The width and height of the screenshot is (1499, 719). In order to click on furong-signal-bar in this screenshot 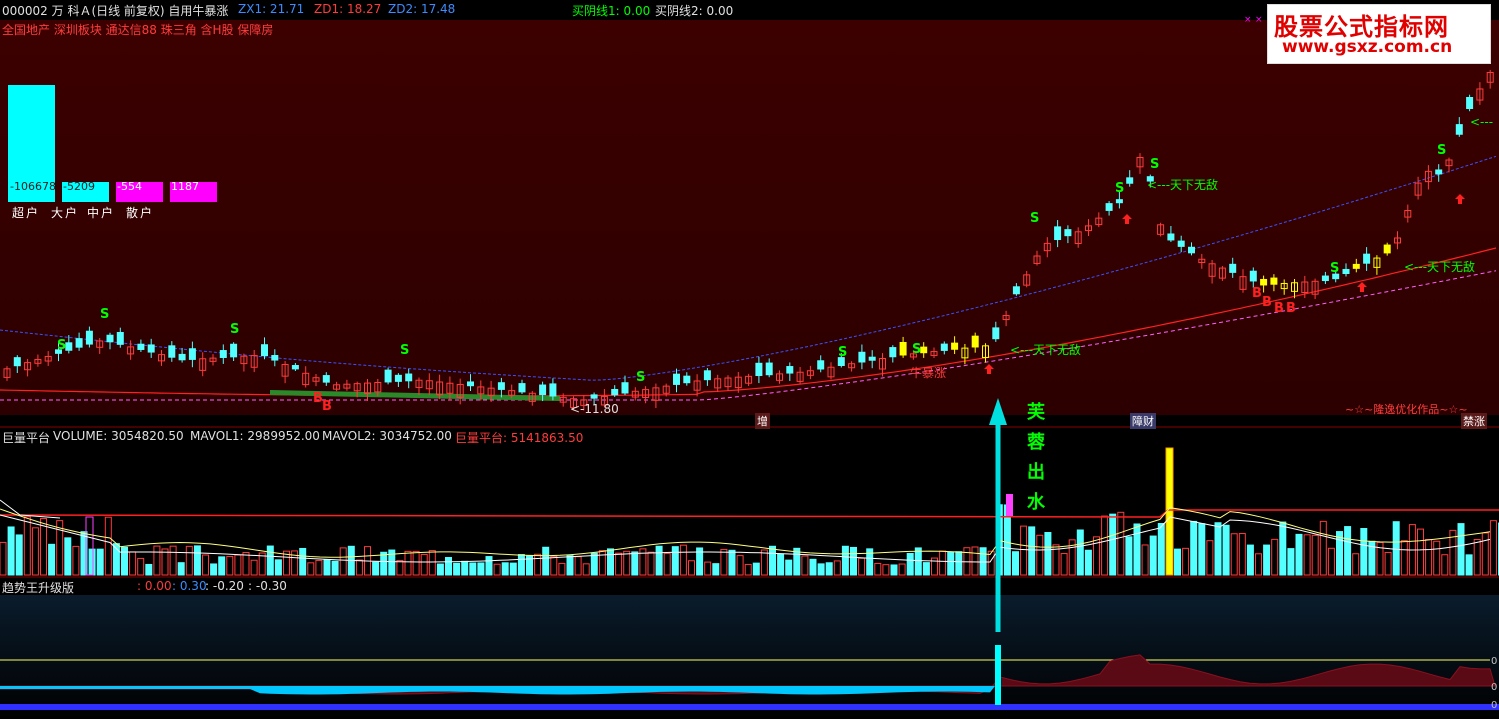, I will do `click(998, 675)`.